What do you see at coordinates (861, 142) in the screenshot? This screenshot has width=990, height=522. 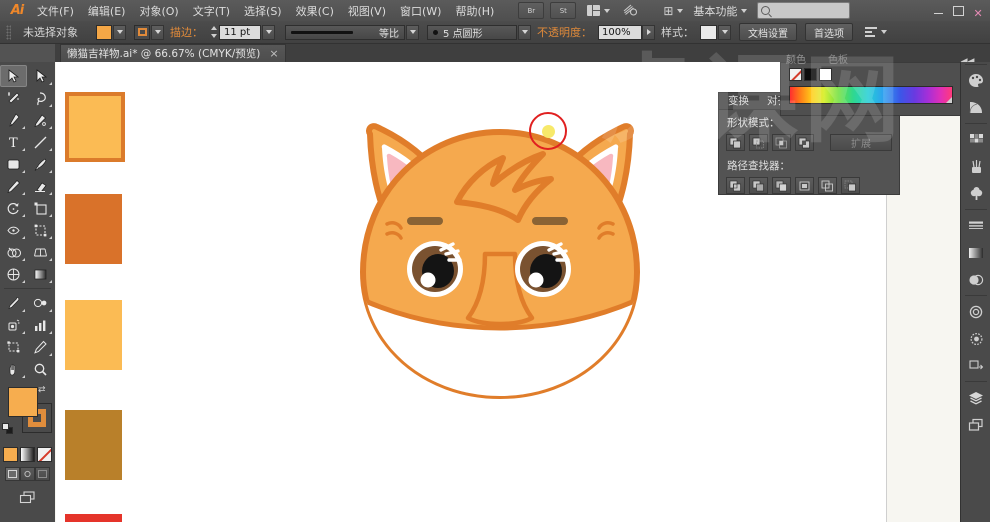 I see `expand-button: 扩展` at bounding box center [861, 142].